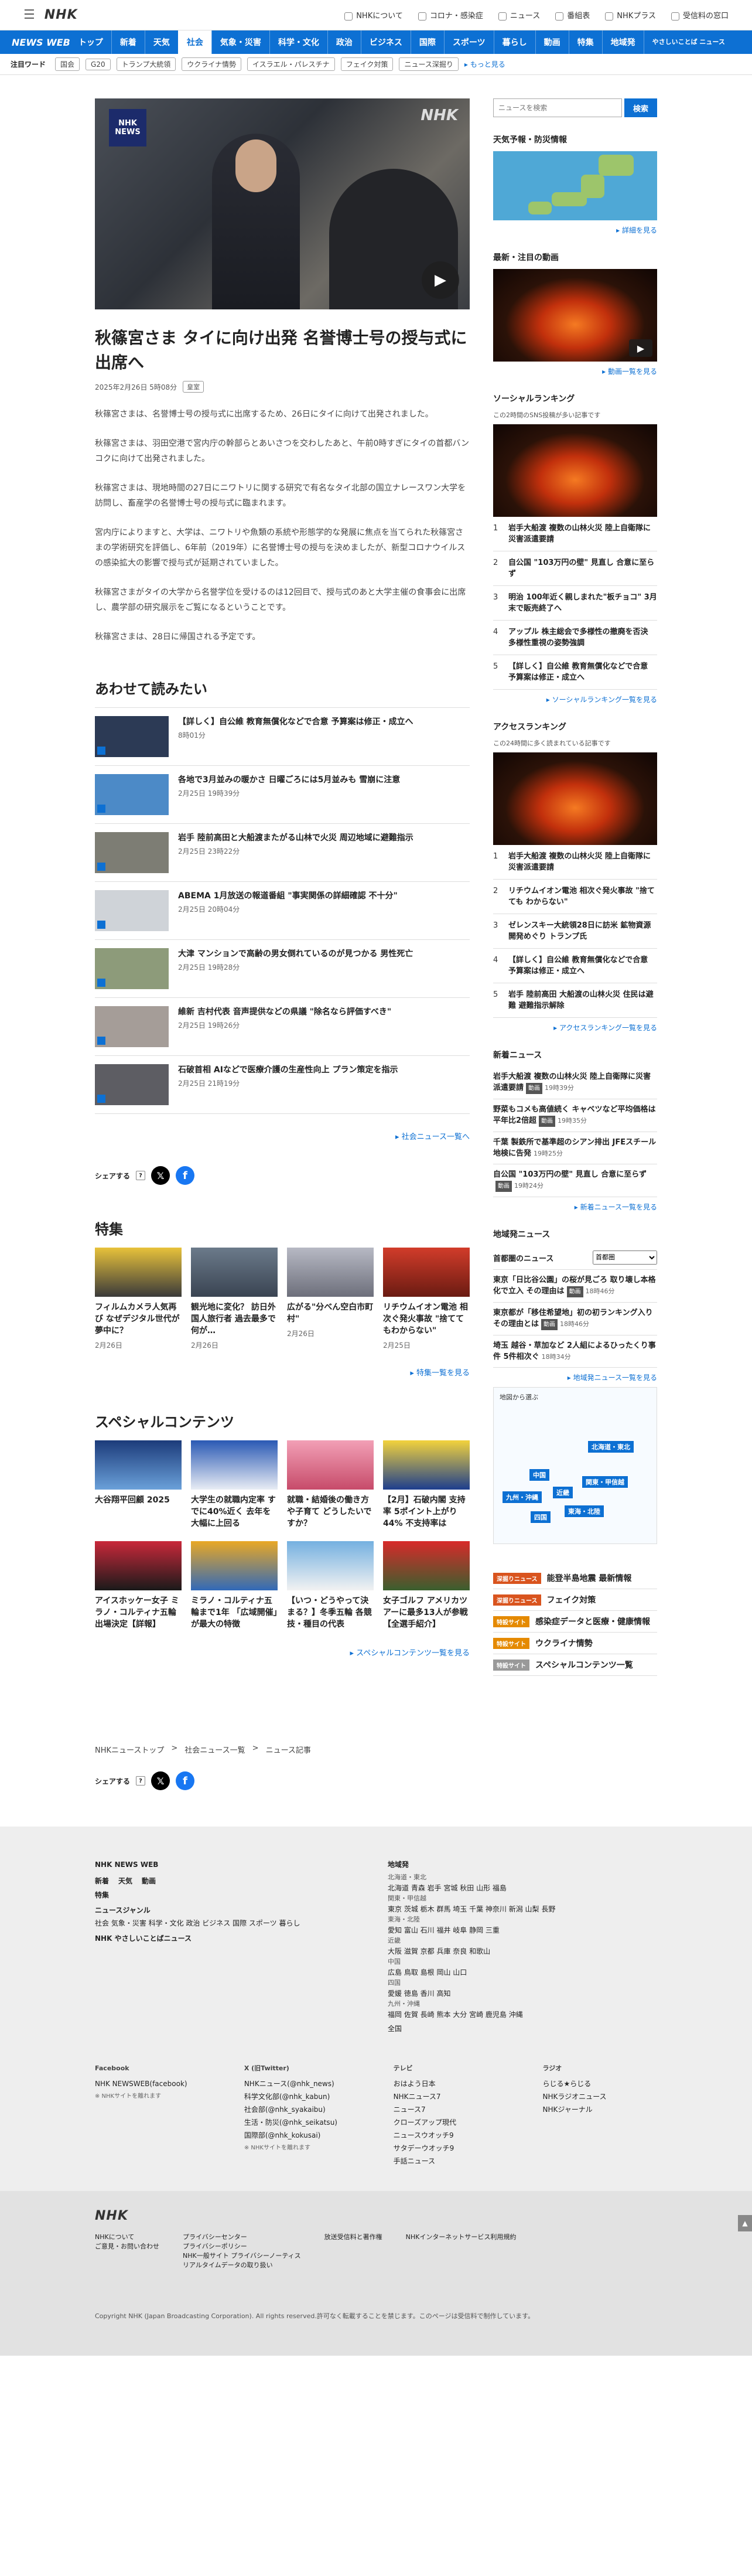 The width and height of the screenshot is (752, 2576). I want to click on features-more-link: ▸ 特集一覧を見る, so click(282, 1372).